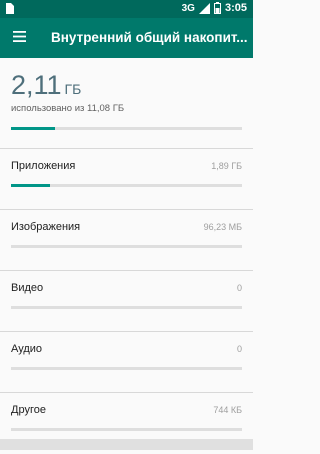 The height and width of the screenshot is (454, 320). Describe the element at coordinates (73, 89) in the screenshot. I see `used-unit: ГБ` at that location.